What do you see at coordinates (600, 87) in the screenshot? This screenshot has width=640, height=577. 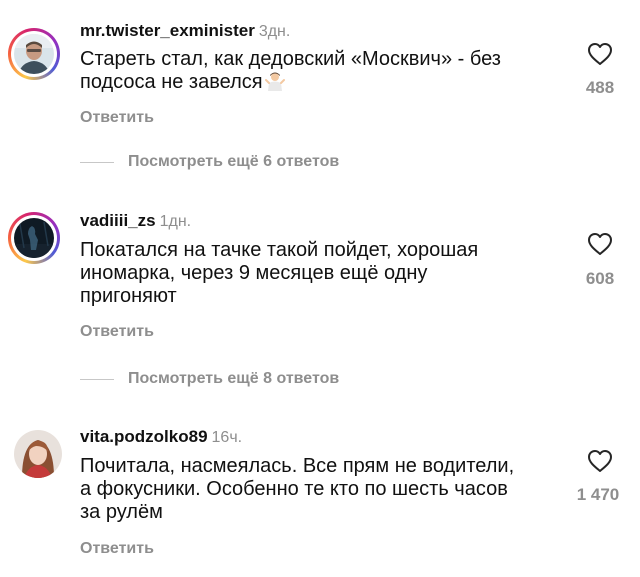 I see `like-count: 488` at bounding box center [600, 87].